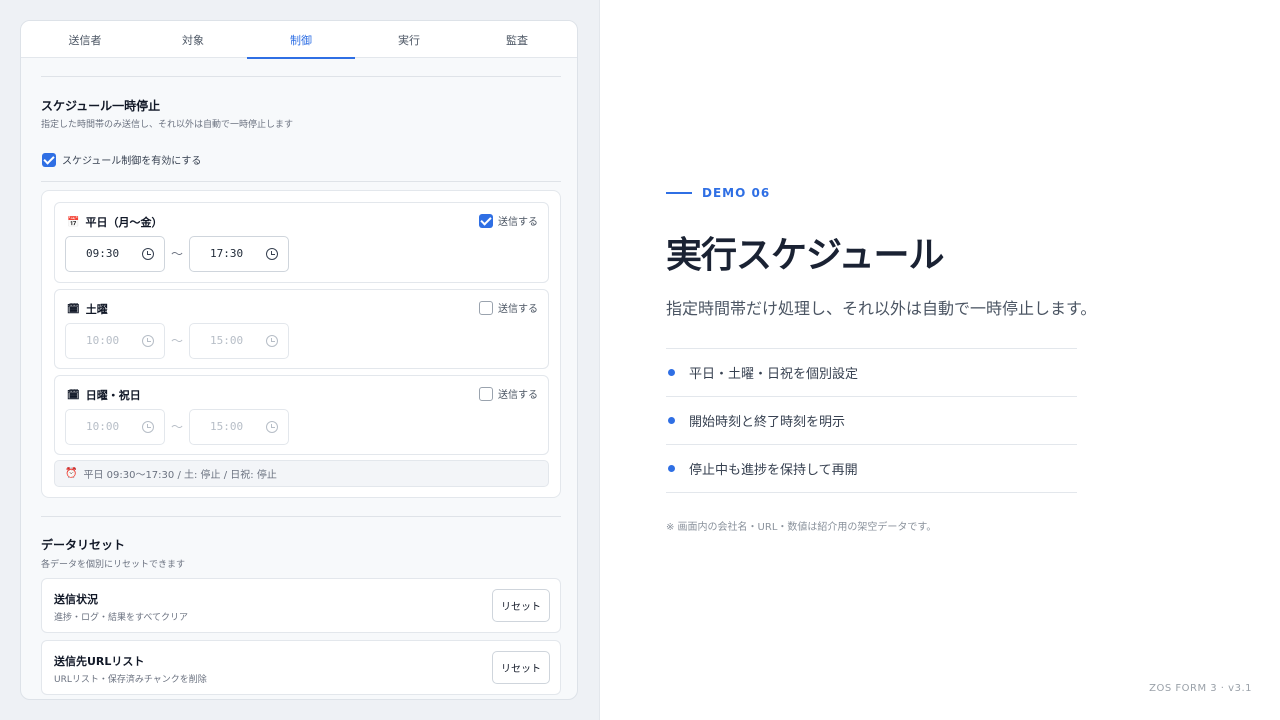 The image size is (1280, 720). Describe the element at coordinates (301, 605) in the screenshot. I see `reset-card-send-status: 送信状況 進捗・ログ・結果をすべてクリア リセット` at that location.